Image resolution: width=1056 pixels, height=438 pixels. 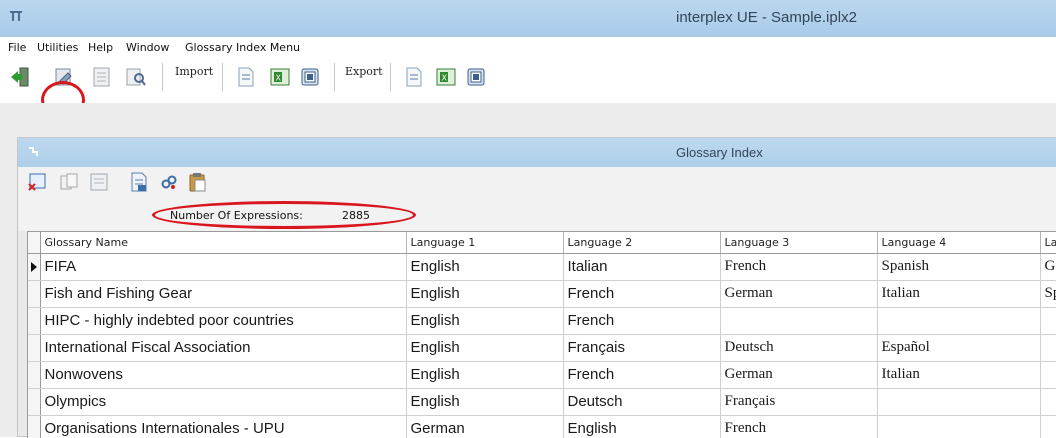 I want to click on glossary-name-cell: Olympics, so click(x=223, y=402).